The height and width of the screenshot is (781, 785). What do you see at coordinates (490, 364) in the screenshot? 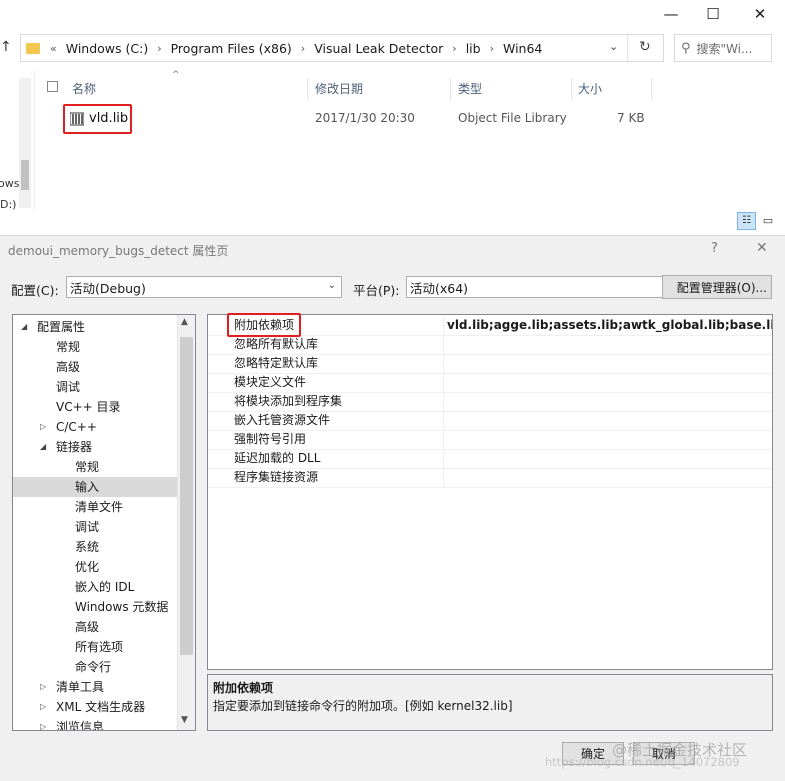
I see `property-row: 忽略特定默认库` at bounding box center [490, 364].